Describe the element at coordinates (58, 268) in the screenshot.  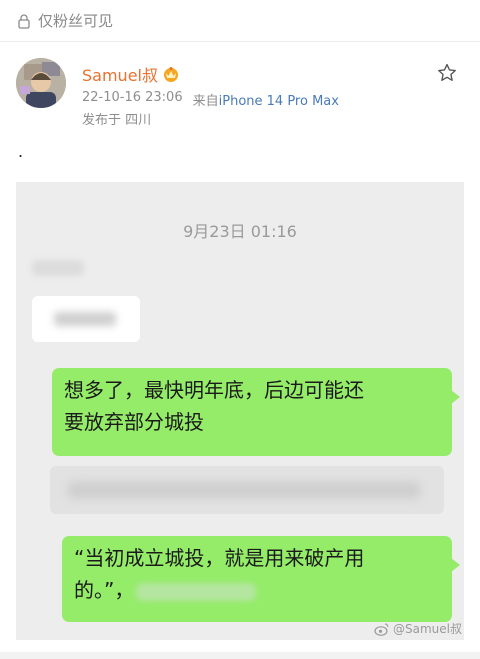
I see `blurred-sender-name` at that location.